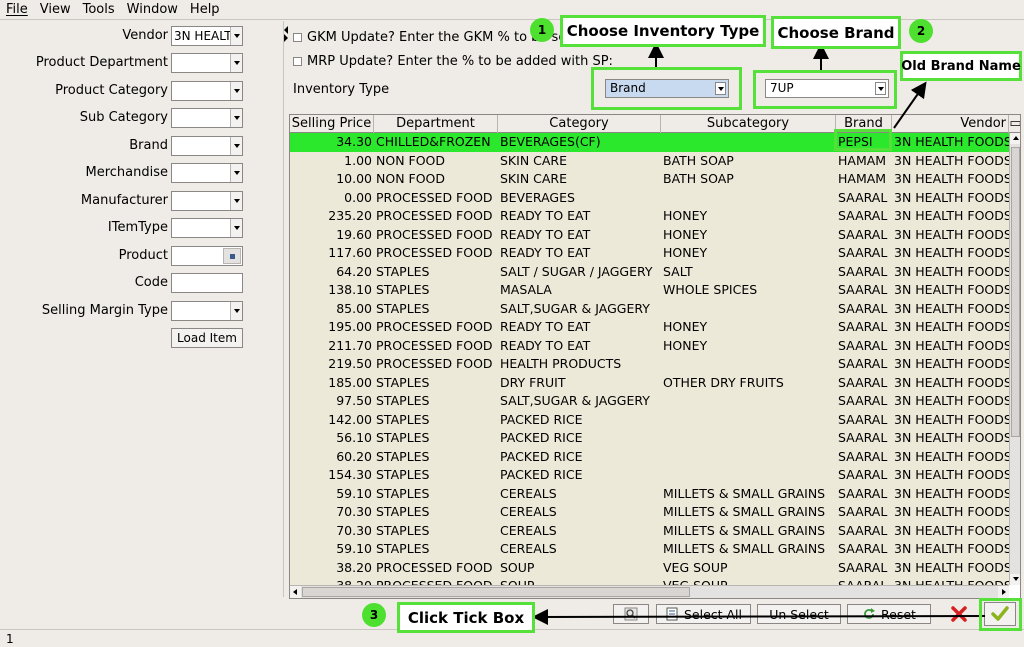 This screenshot has width=1024, height=647. I want to click on column-department: Department, so click(436, 124).